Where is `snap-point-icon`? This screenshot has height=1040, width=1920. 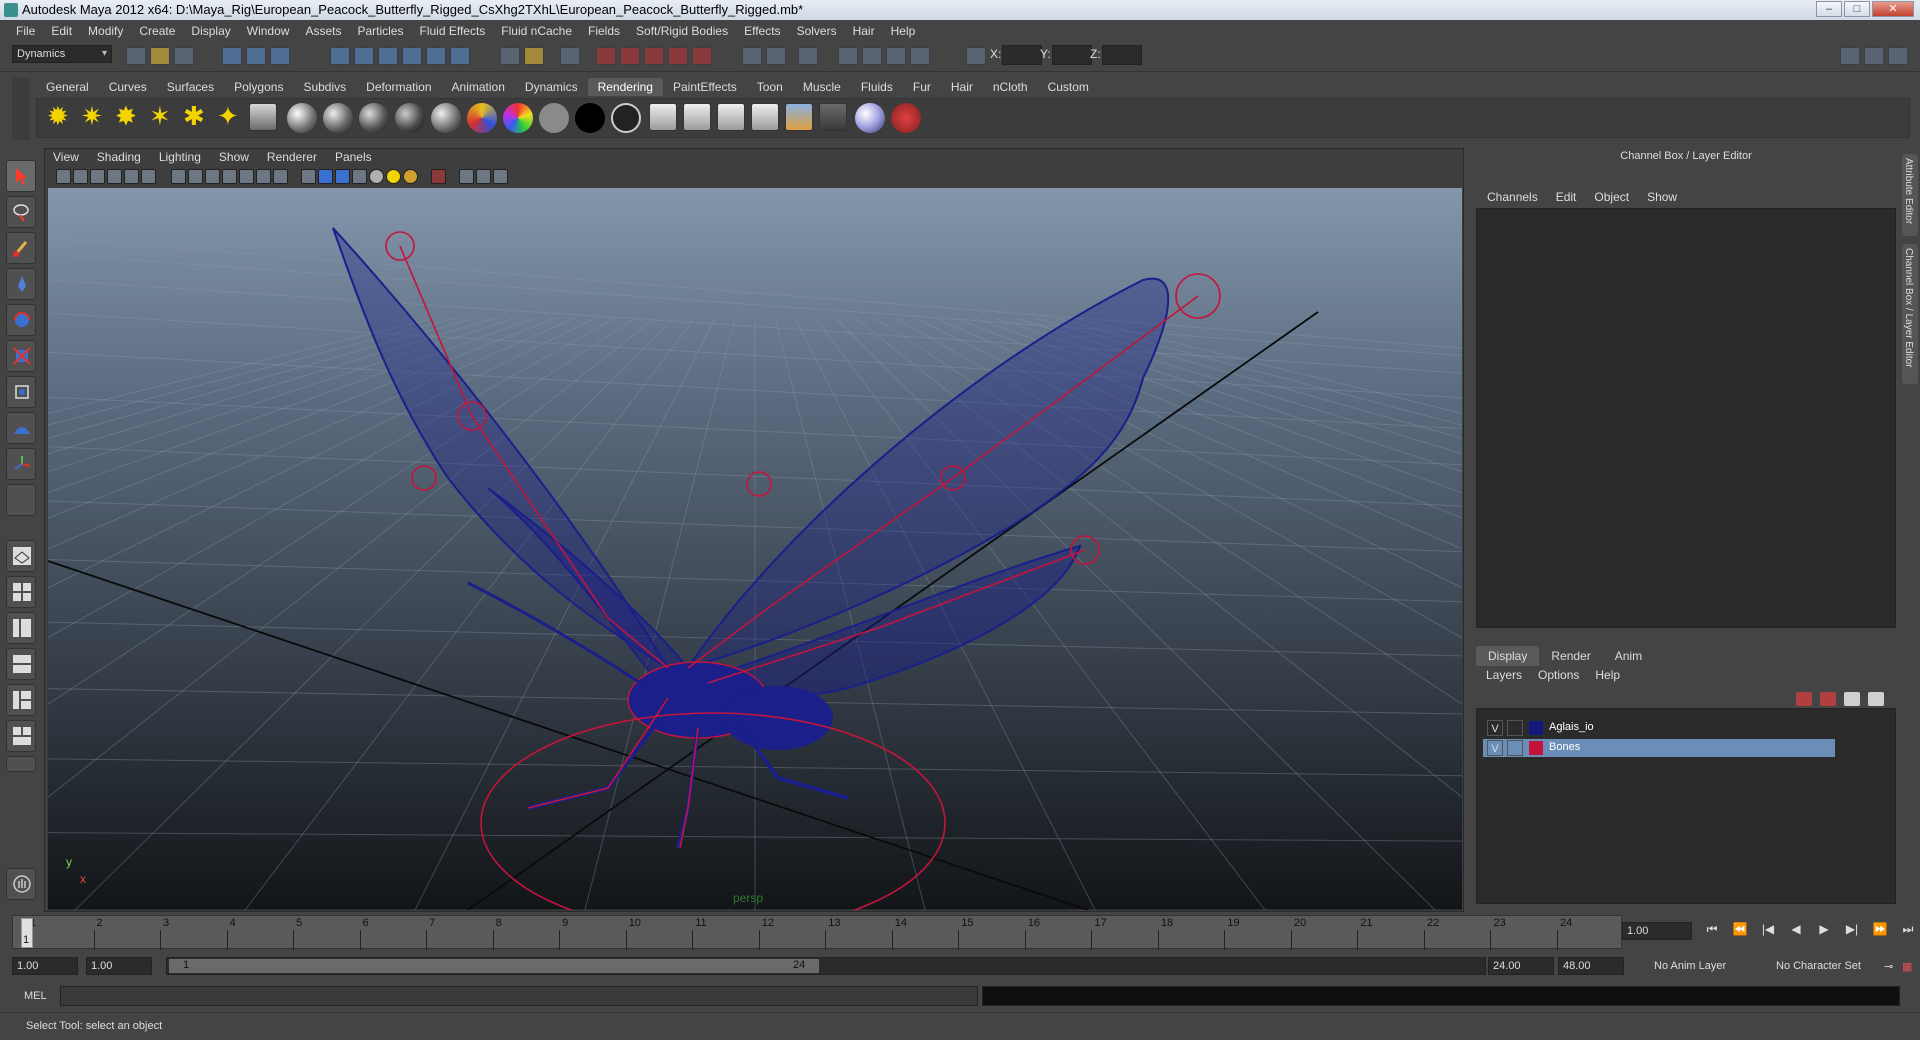 snap-point-icon is located at coordinates (388, 56).